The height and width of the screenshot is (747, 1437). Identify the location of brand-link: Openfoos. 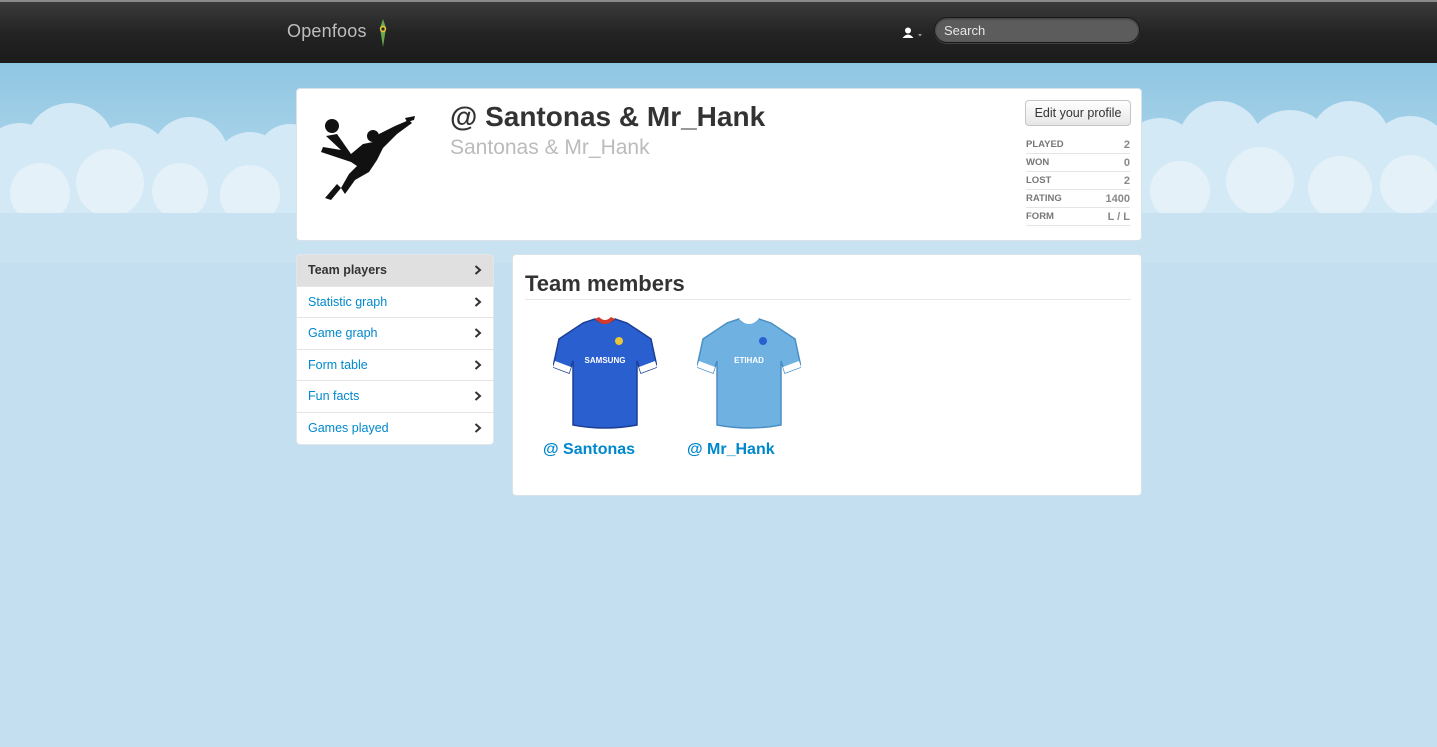
(327, 31).